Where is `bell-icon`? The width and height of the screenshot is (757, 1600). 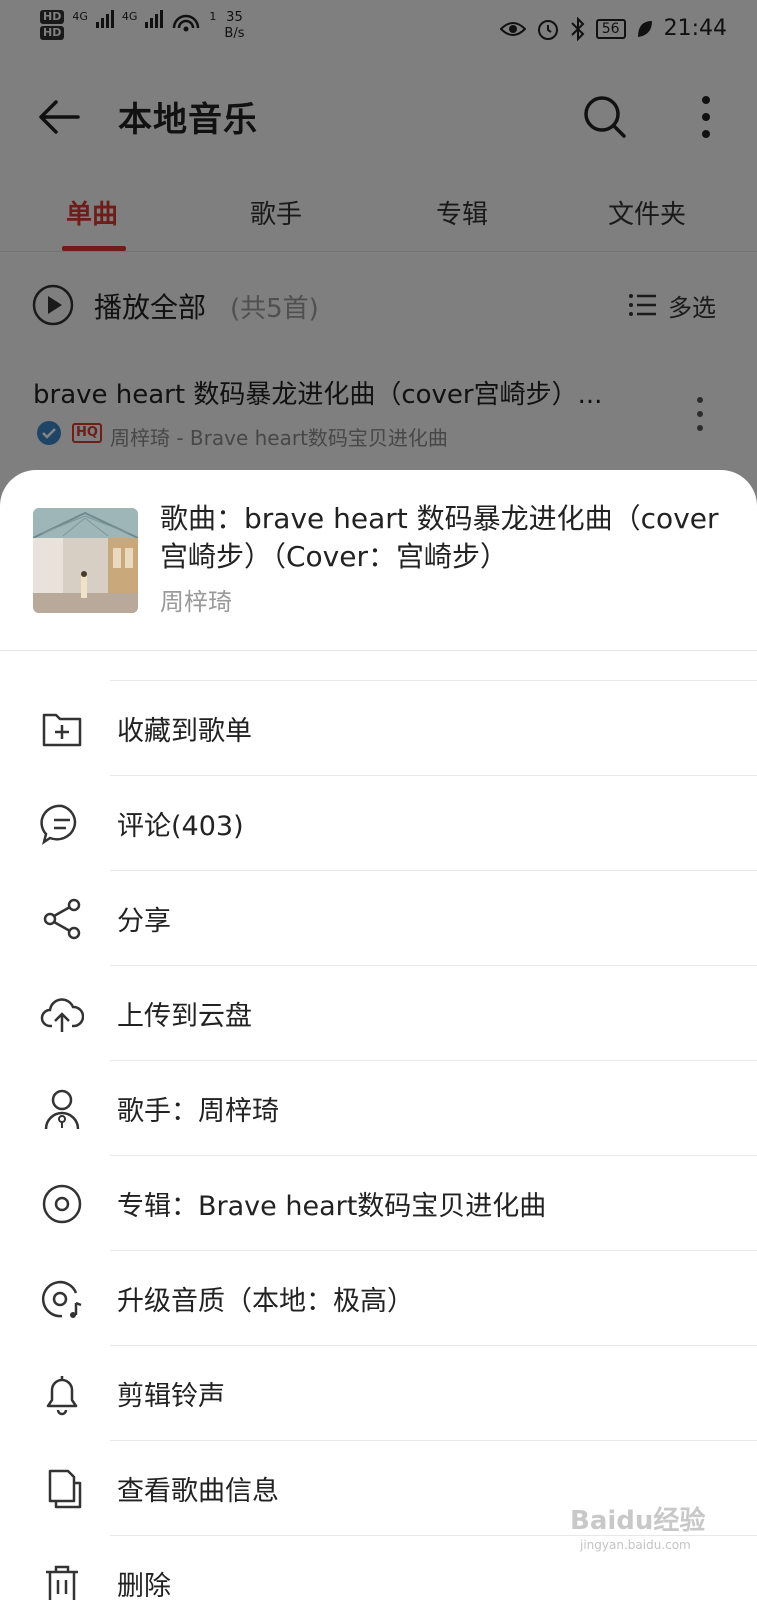 bell-icon is located at coordinates (62, 1396).